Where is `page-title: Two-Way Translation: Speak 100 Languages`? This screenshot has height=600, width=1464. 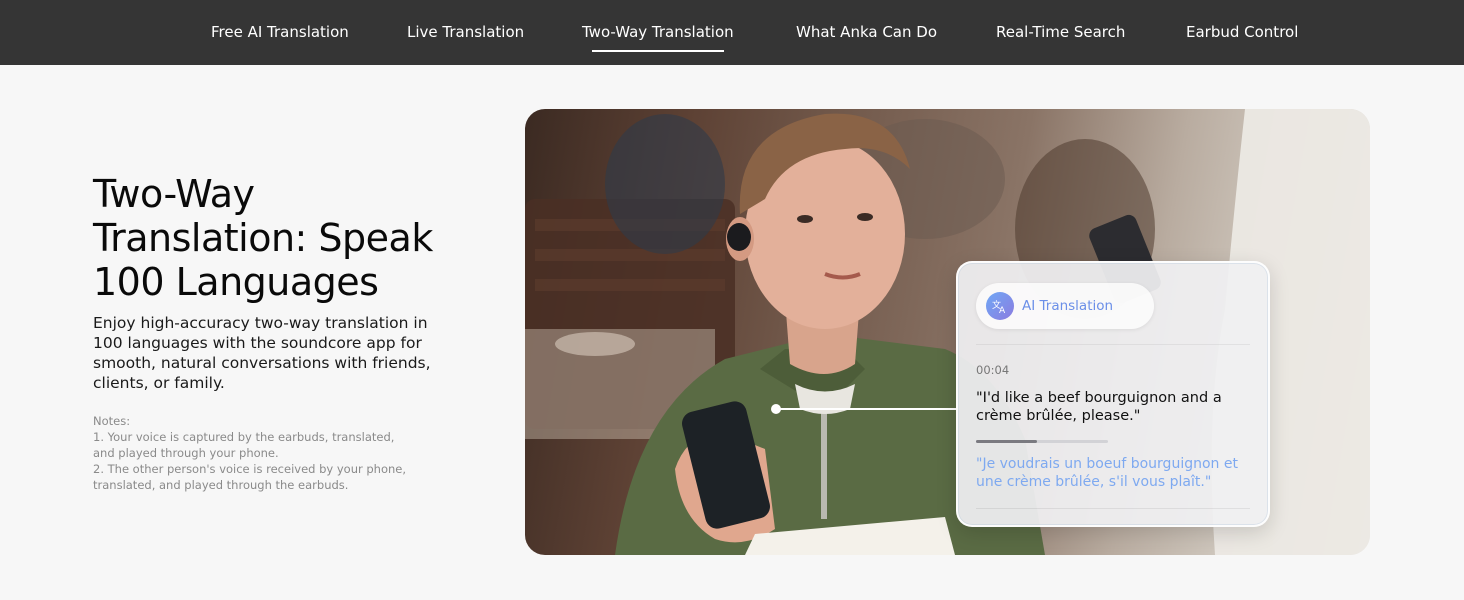 page-title: Two-Way Translation: Speak 100 Languages is located at coordinates (283, 238).